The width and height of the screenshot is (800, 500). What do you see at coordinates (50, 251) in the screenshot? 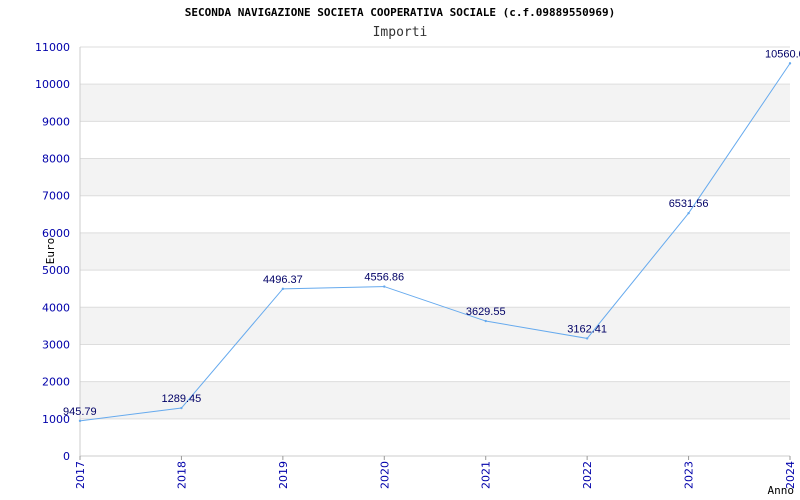
I see `y-axis-label: Euro` at bounding box center [50, 251].